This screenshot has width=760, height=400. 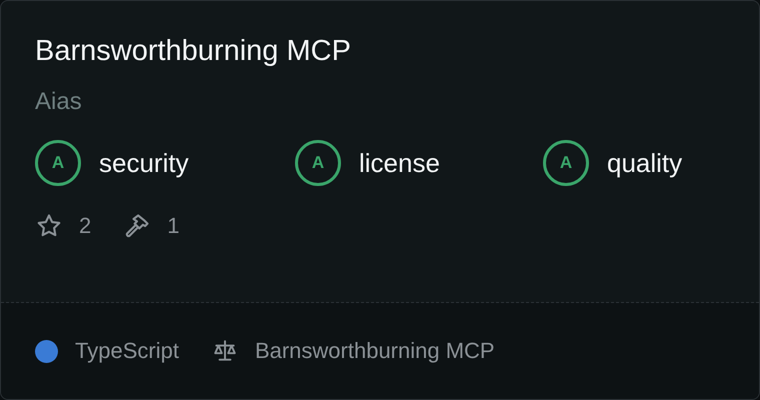 What do you see at coordinates (399, 163) in the screenshot?
I see `score-label: license` at bounding box center [399, 163].